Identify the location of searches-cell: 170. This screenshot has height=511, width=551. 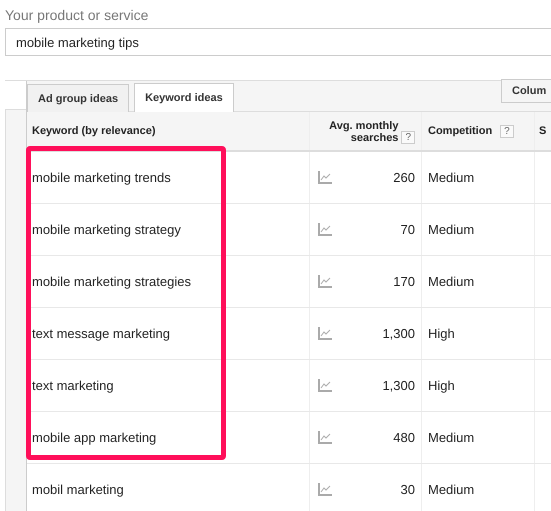
(404, 281).